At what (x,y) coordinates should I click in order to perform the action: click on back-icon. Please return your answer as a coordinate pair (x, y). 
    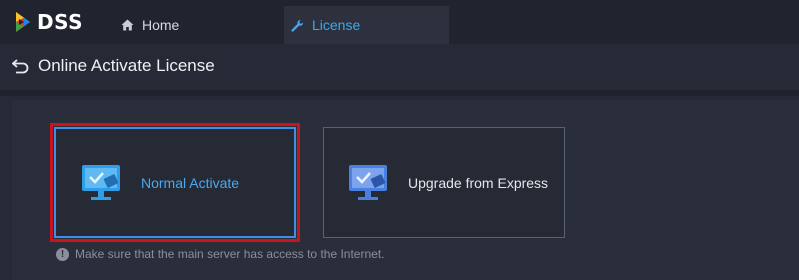
    Looking at the image, I should click on (20, 66).